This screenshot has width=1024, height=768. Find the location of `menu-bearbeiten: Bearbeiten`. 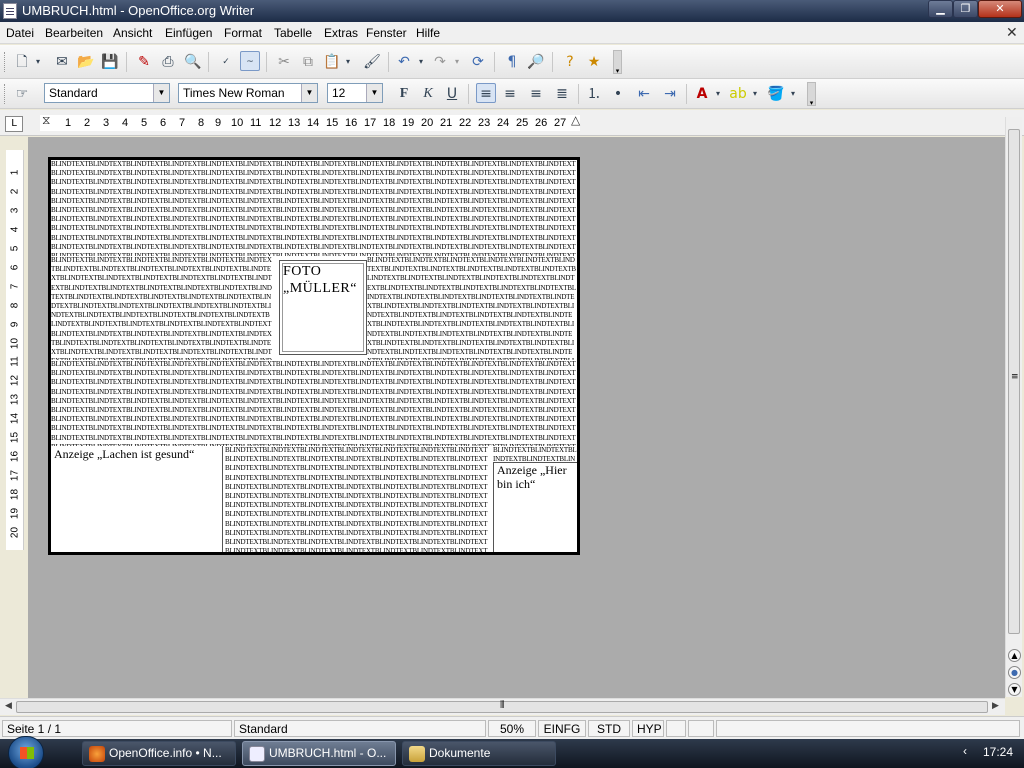

menu-bearbeiten: Bearbeiten is located at coordinates (74, 33).